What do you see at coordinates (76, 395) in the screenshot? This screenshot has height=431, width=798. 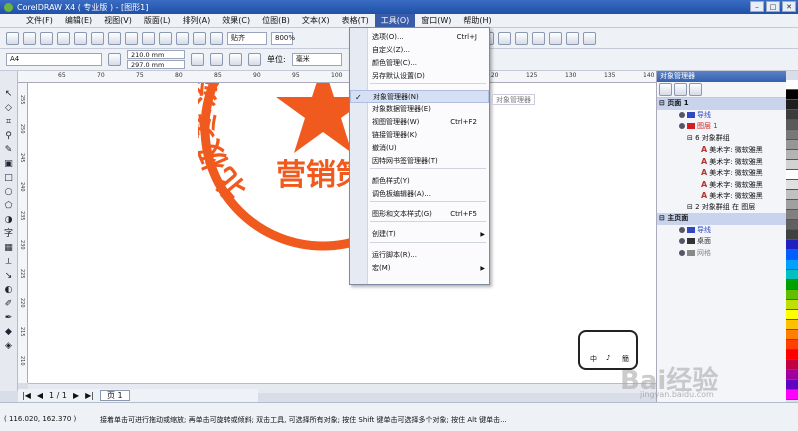 I see `next-page-icon: ▶` at bounding box center [76, 395].